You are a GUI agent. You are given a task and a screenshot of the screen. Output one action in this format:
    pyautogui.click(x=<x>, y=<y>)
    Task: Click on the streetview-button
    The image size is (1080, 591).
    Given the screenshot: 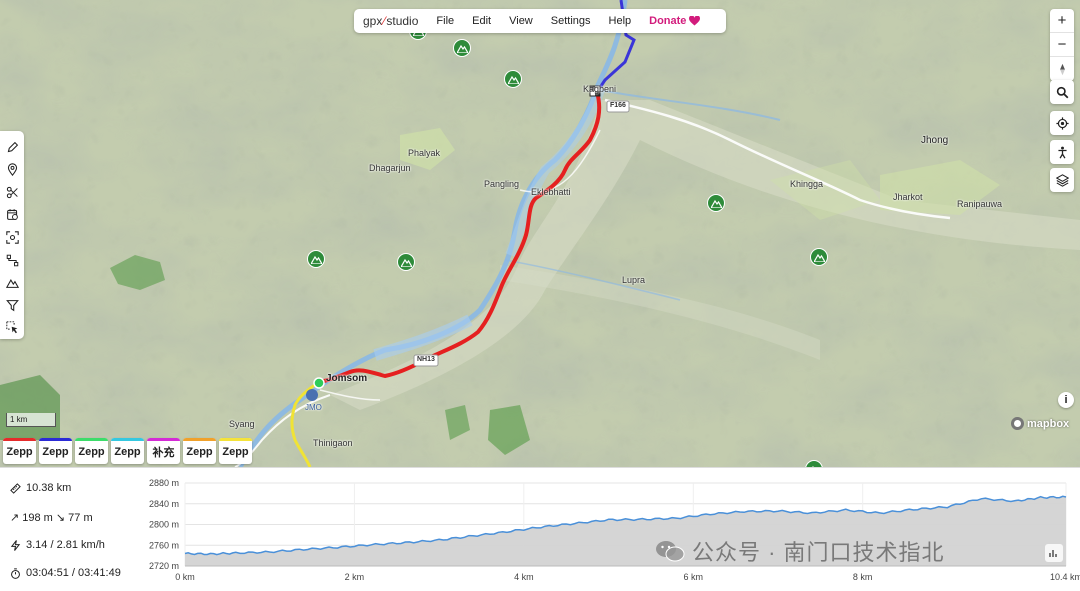 What is the action you would take?
    pyautogui.click(x=1062, y=152)
    